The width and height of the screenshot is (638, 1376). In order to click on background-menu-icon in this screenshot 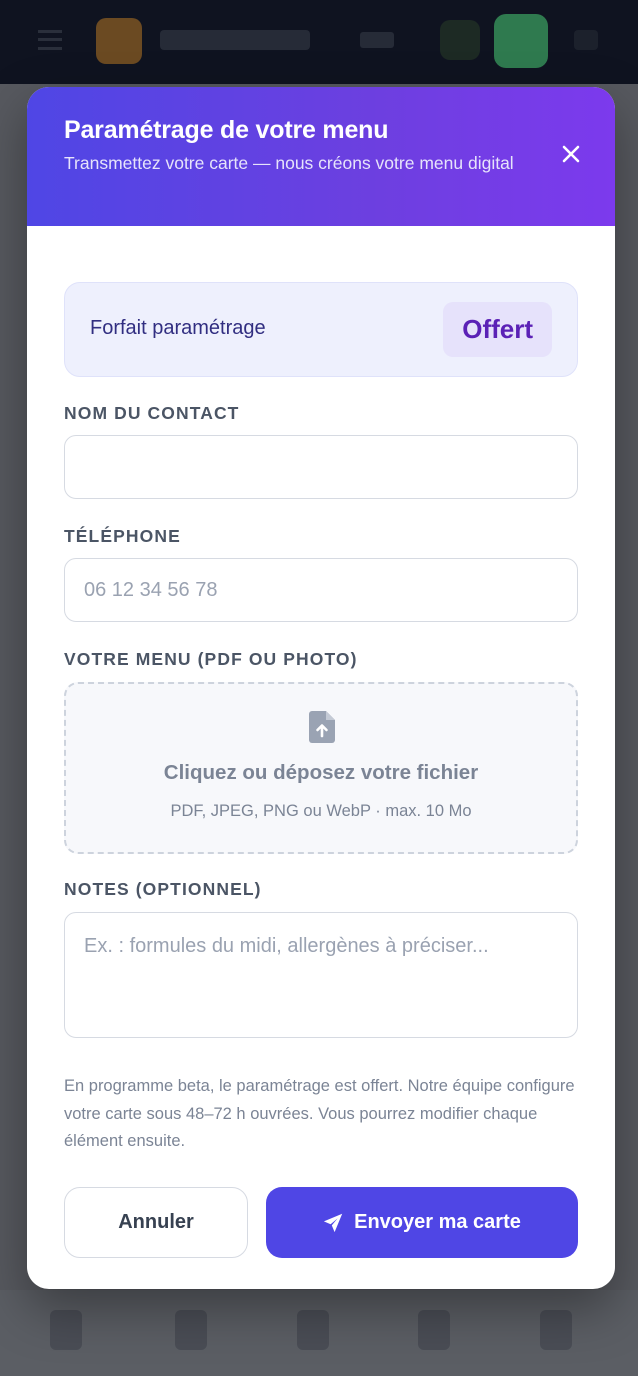, I will do `click(50, 40)`.